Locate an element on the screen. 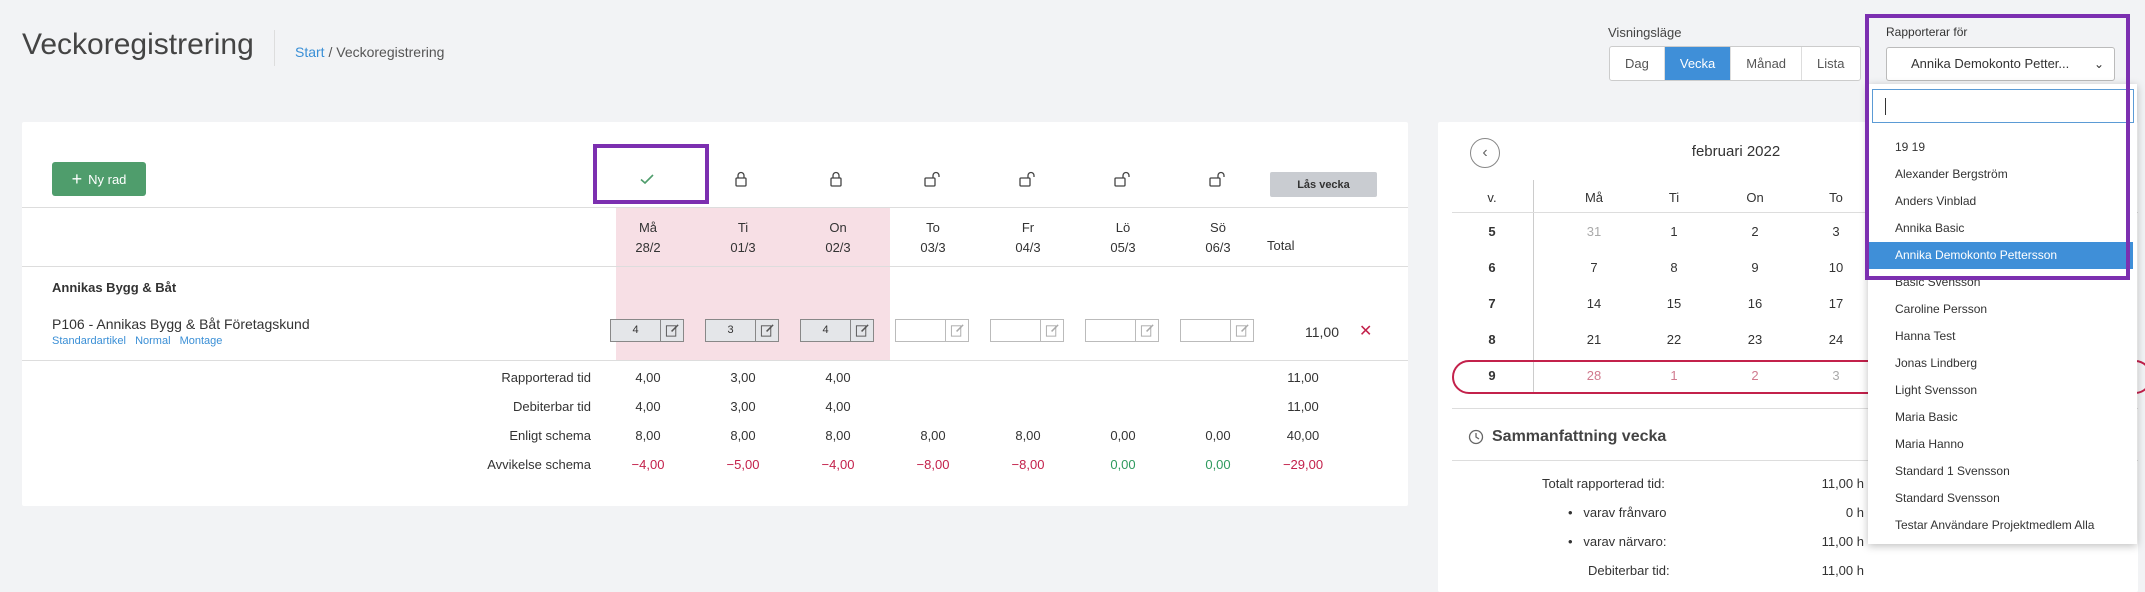 This screenshot has height=592, width=2145. calendar-day: 10 is located at coordinates (1836, 267).